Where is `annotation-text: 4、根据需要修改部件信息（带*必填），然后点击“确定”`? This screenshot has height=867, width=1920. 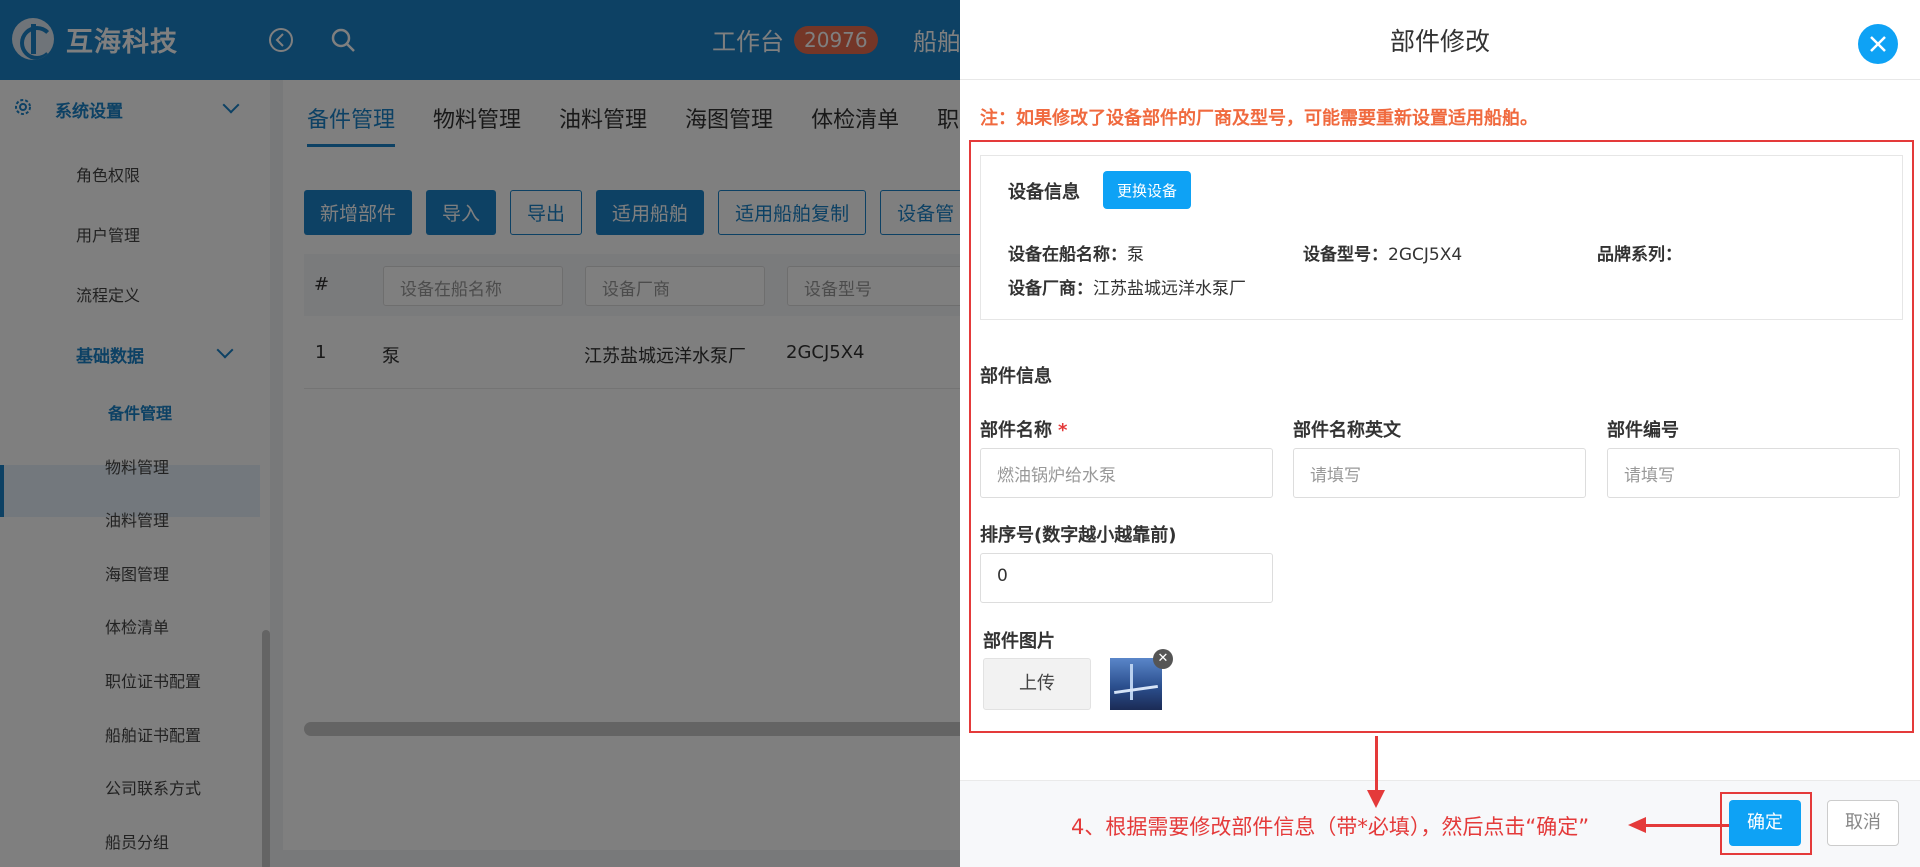 annotation-text: 4、根据需要修改部件信息（带*必填），然后点击“确定” is located at coordinates (1330, 827).